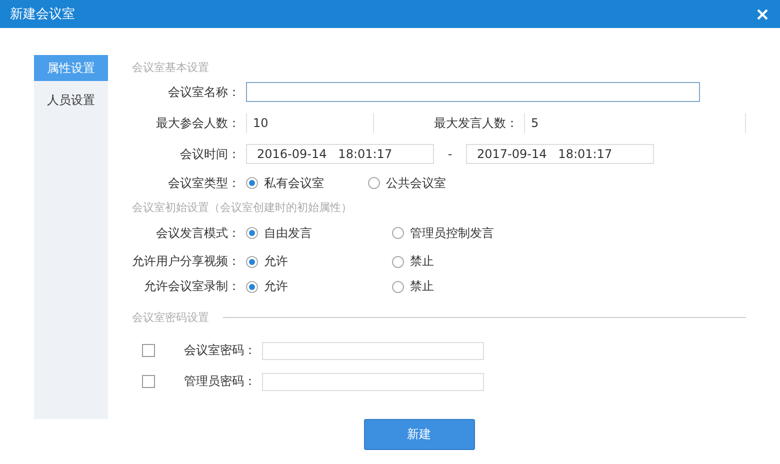 The width and height of the screenshot is (780, 464). Describe the element at coordinates (204, 183) in the screenshot. I see `field-label: 会议室类型：` at that location.